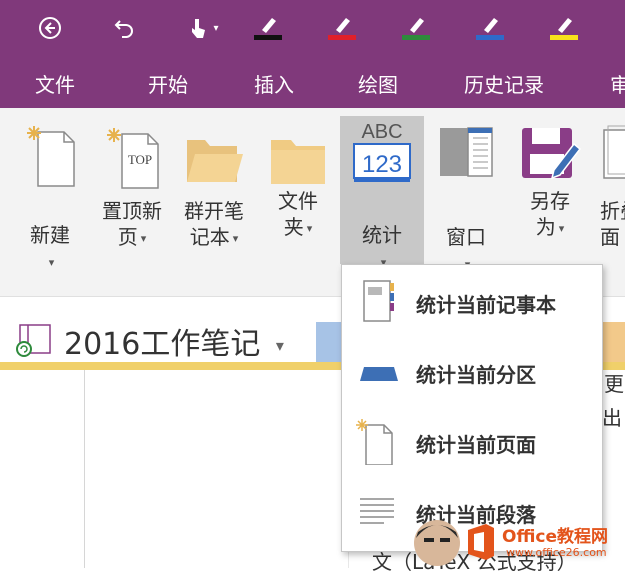 The height and width of the screenshot is (575, 625). I want to click on window-button: 窗口▾, so click(466, 194).